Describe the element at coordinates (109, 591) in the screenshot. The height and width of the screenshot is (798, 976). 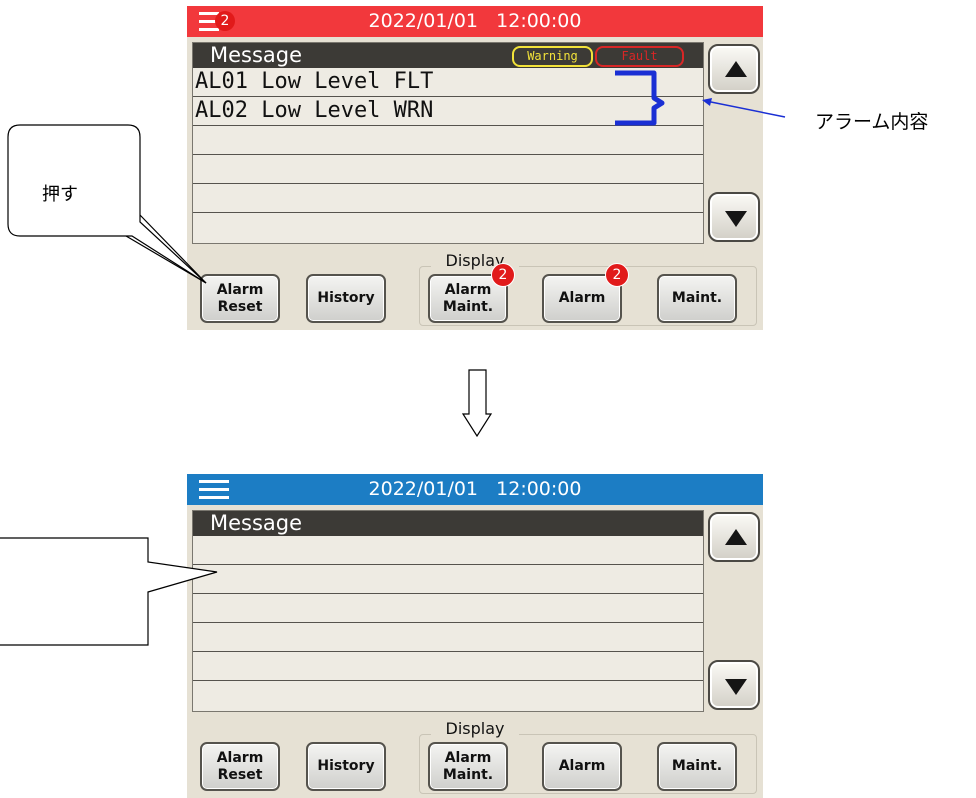
I see `cleared-callout` at that location.